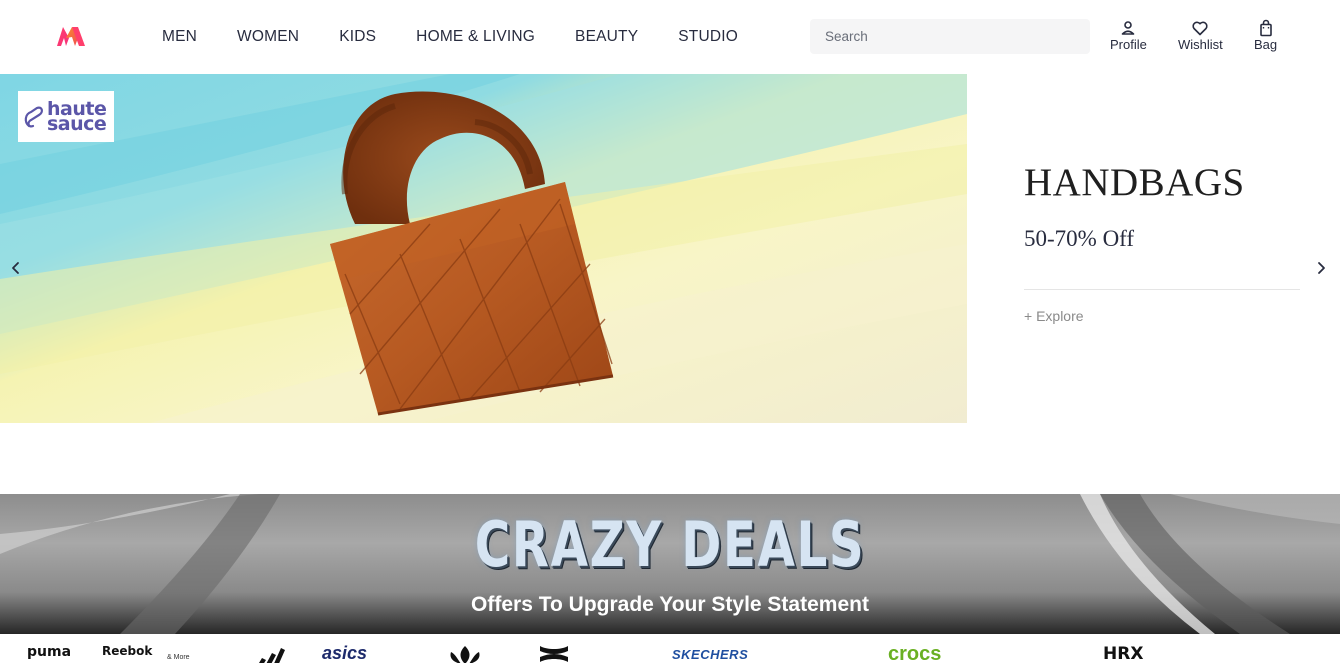  I want to click on profile-icon, so click(1128, 28).